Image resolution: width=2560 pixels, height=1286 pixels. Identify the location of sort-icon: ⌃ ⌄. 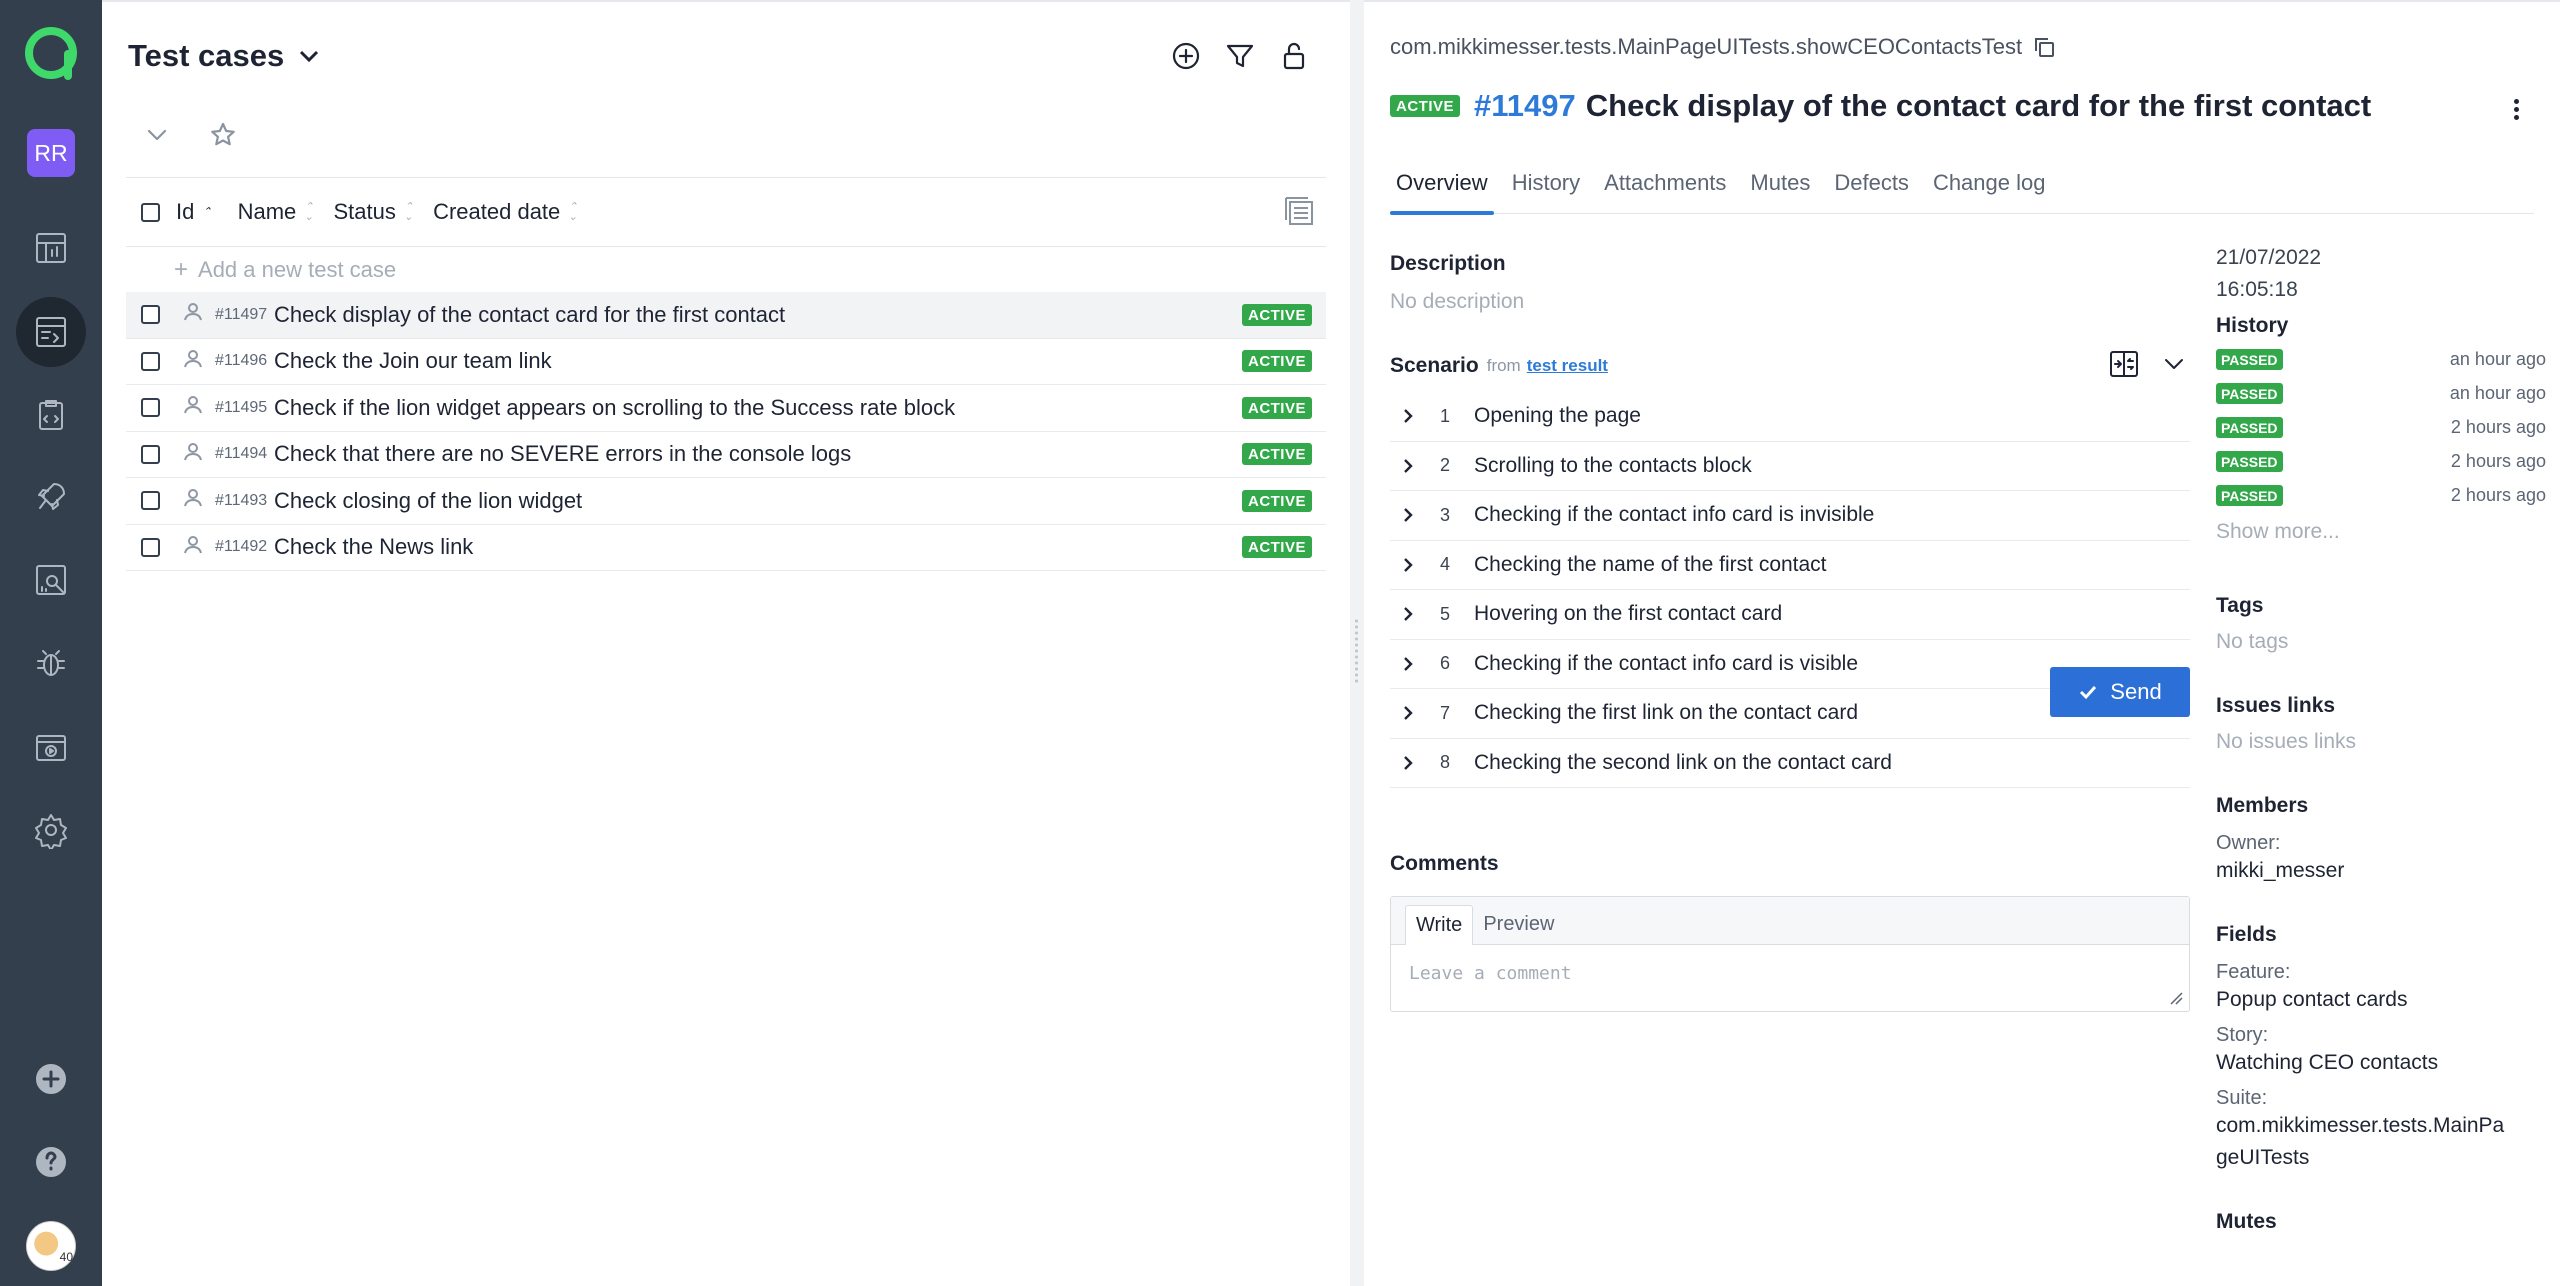
(309, 212).